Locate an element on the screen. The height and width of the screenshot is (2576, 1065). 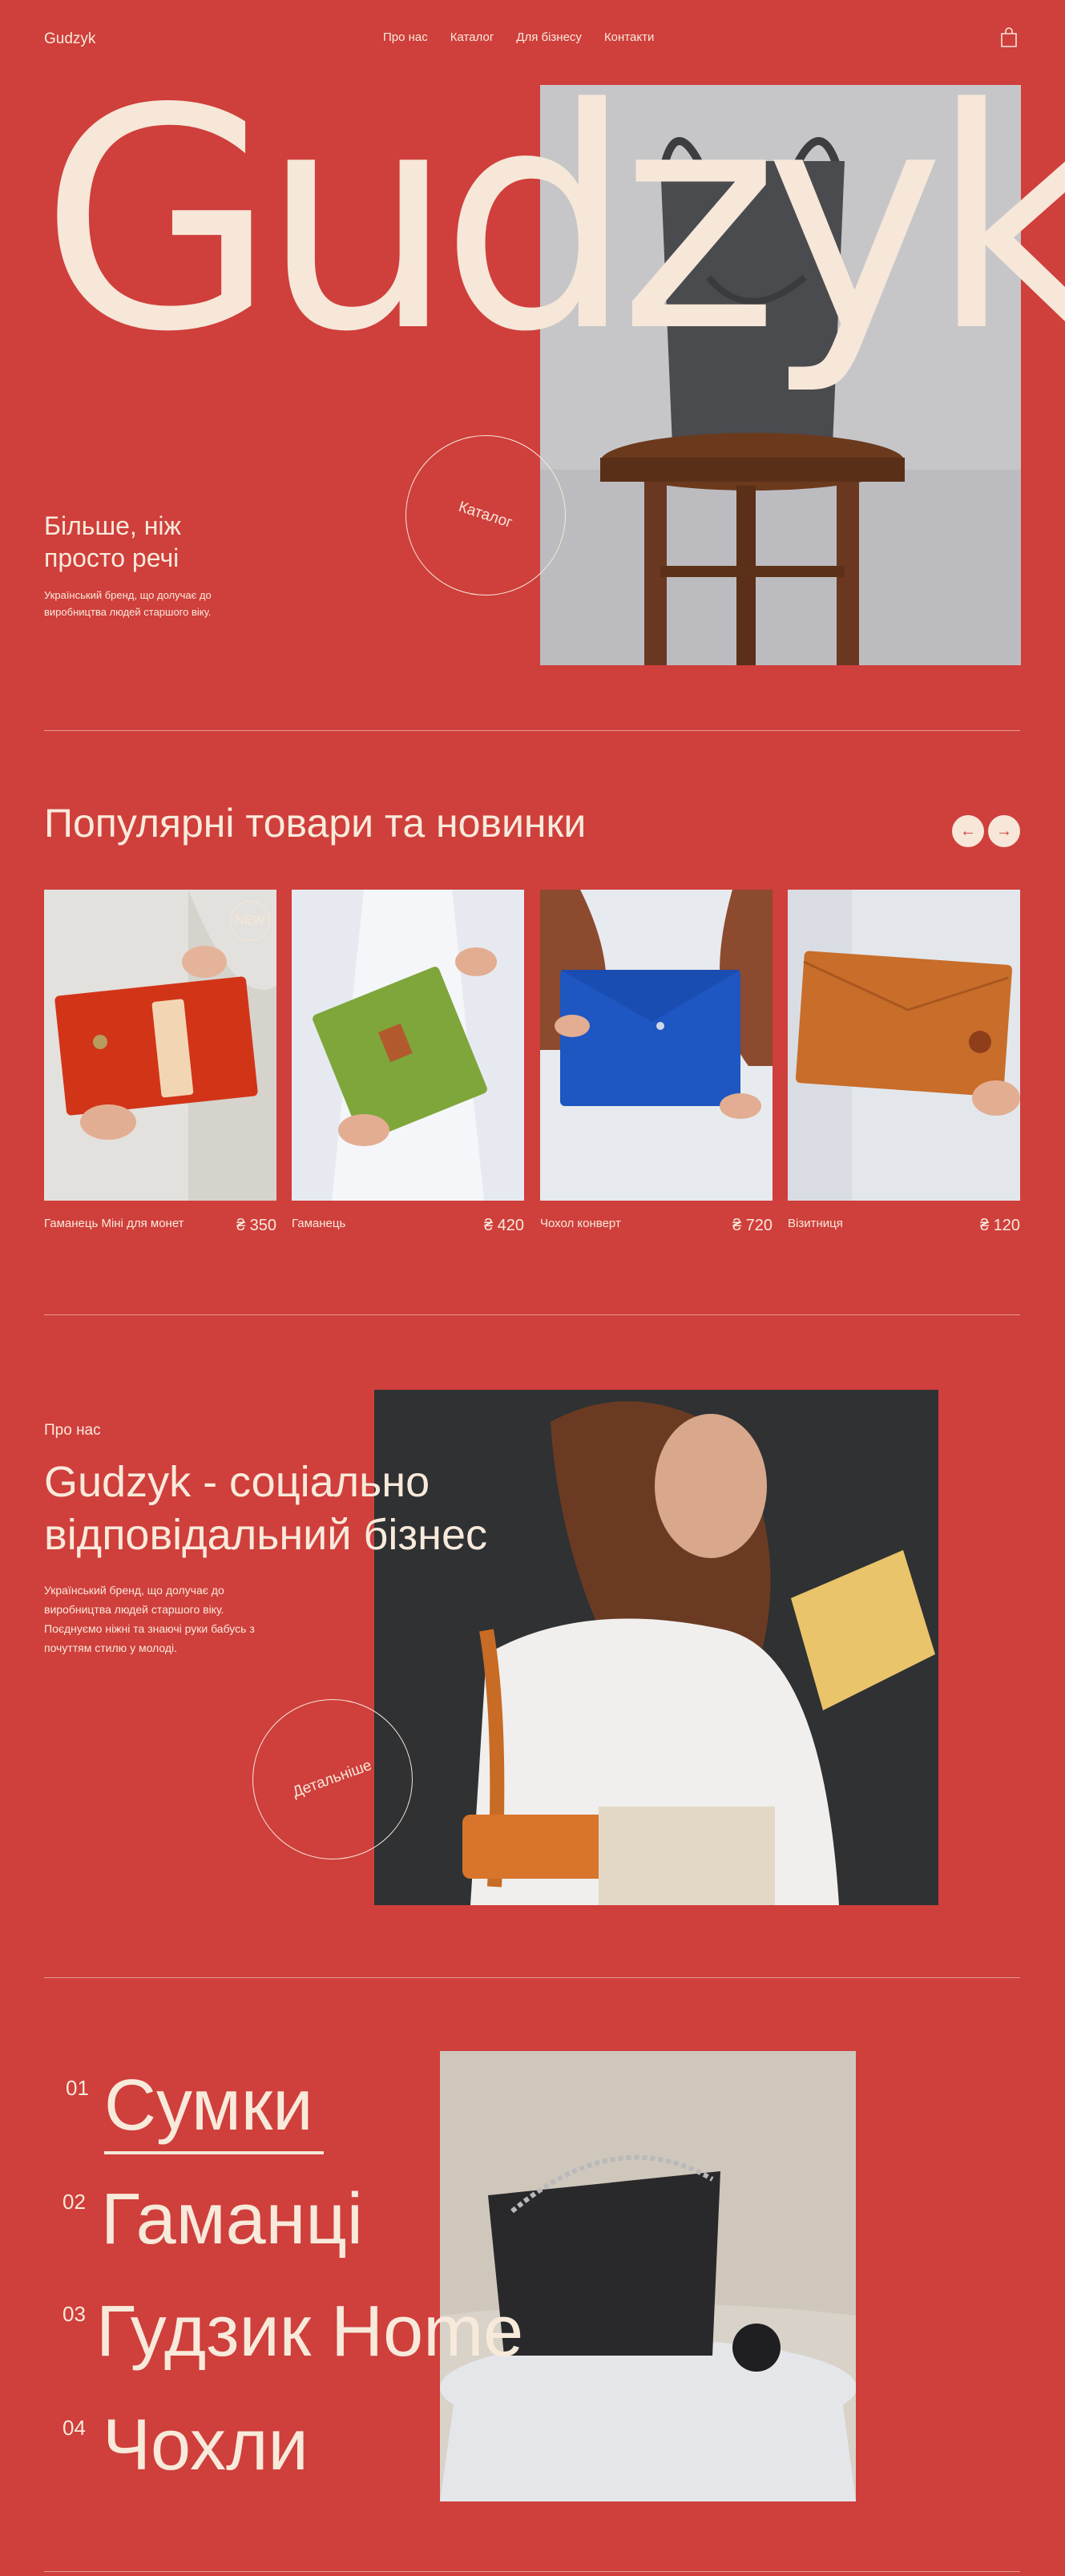
arrow-left-icon: ← is located at coordinates (968, 831).